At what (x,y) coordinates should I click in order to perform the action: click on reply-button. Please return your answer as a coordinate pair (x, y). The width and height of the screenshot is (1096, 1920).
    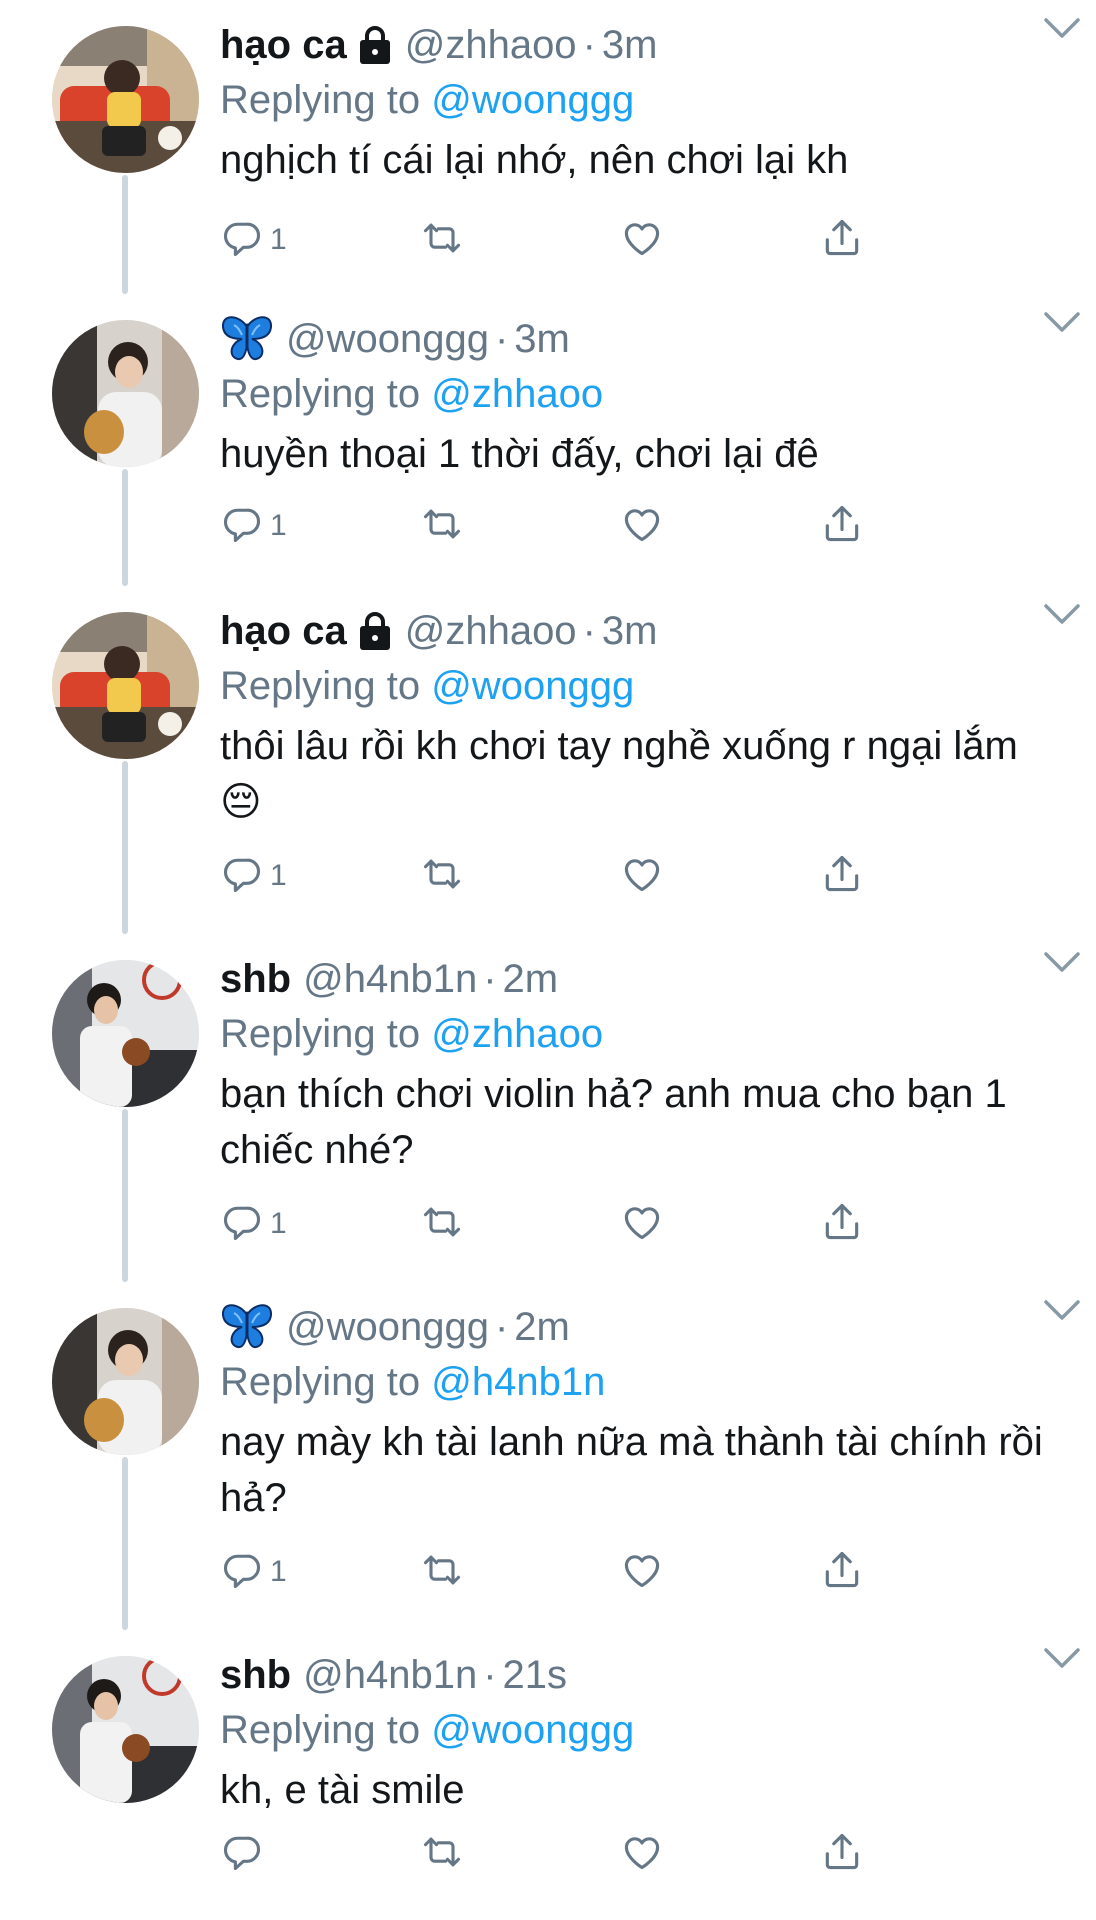
    Looking at the image, I should click on (320, 1854).